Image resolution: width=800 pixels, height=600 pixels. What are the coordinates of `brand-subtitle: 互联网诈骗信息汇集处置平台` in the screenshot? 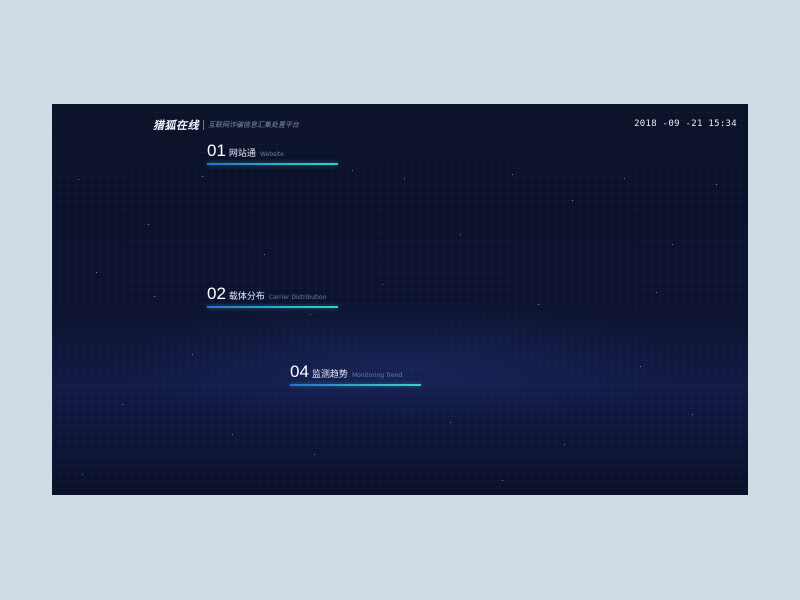 It's located at (253, 125).